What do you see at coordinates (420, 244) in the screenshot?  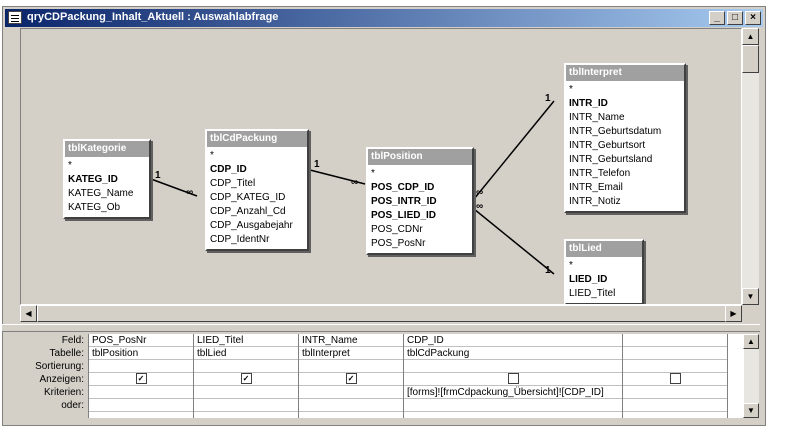 I see `field-item: POS_PosNr` at bounding box center [420, 244].